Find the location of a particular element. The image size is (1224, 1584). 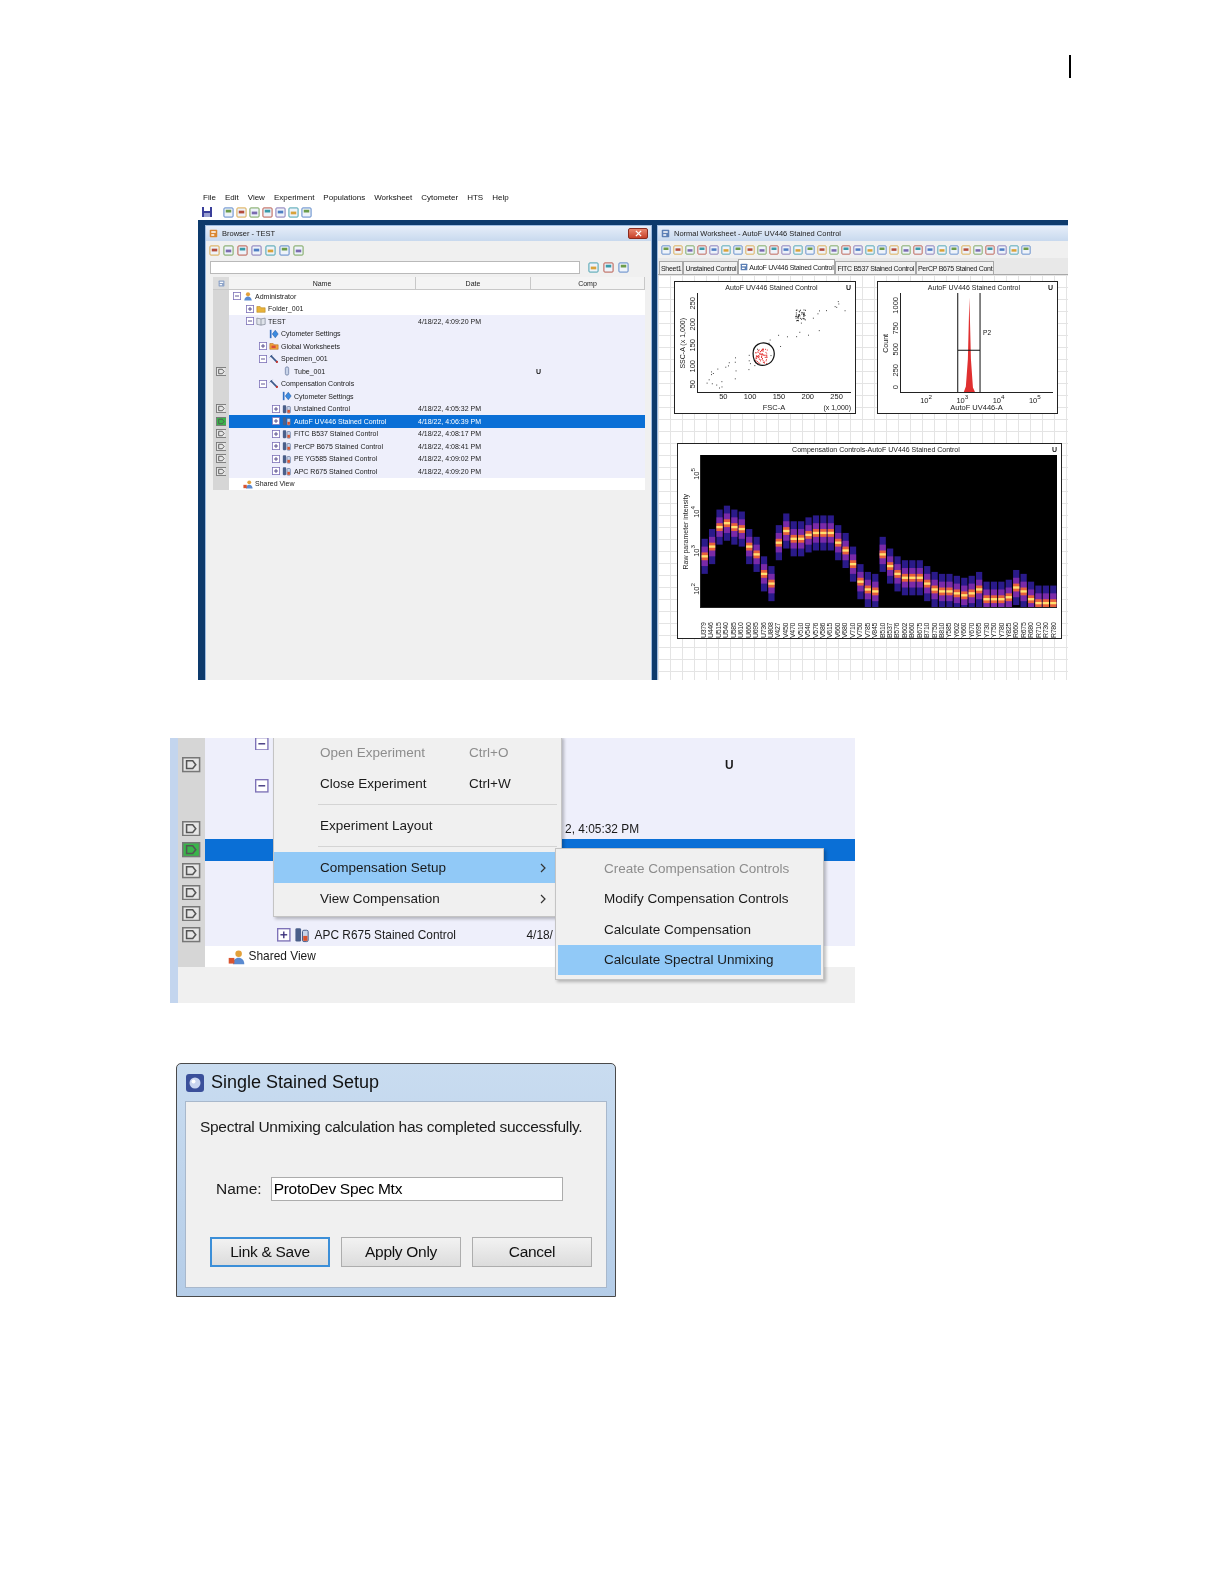

comp-label: U is located at coordinates (728, 764).